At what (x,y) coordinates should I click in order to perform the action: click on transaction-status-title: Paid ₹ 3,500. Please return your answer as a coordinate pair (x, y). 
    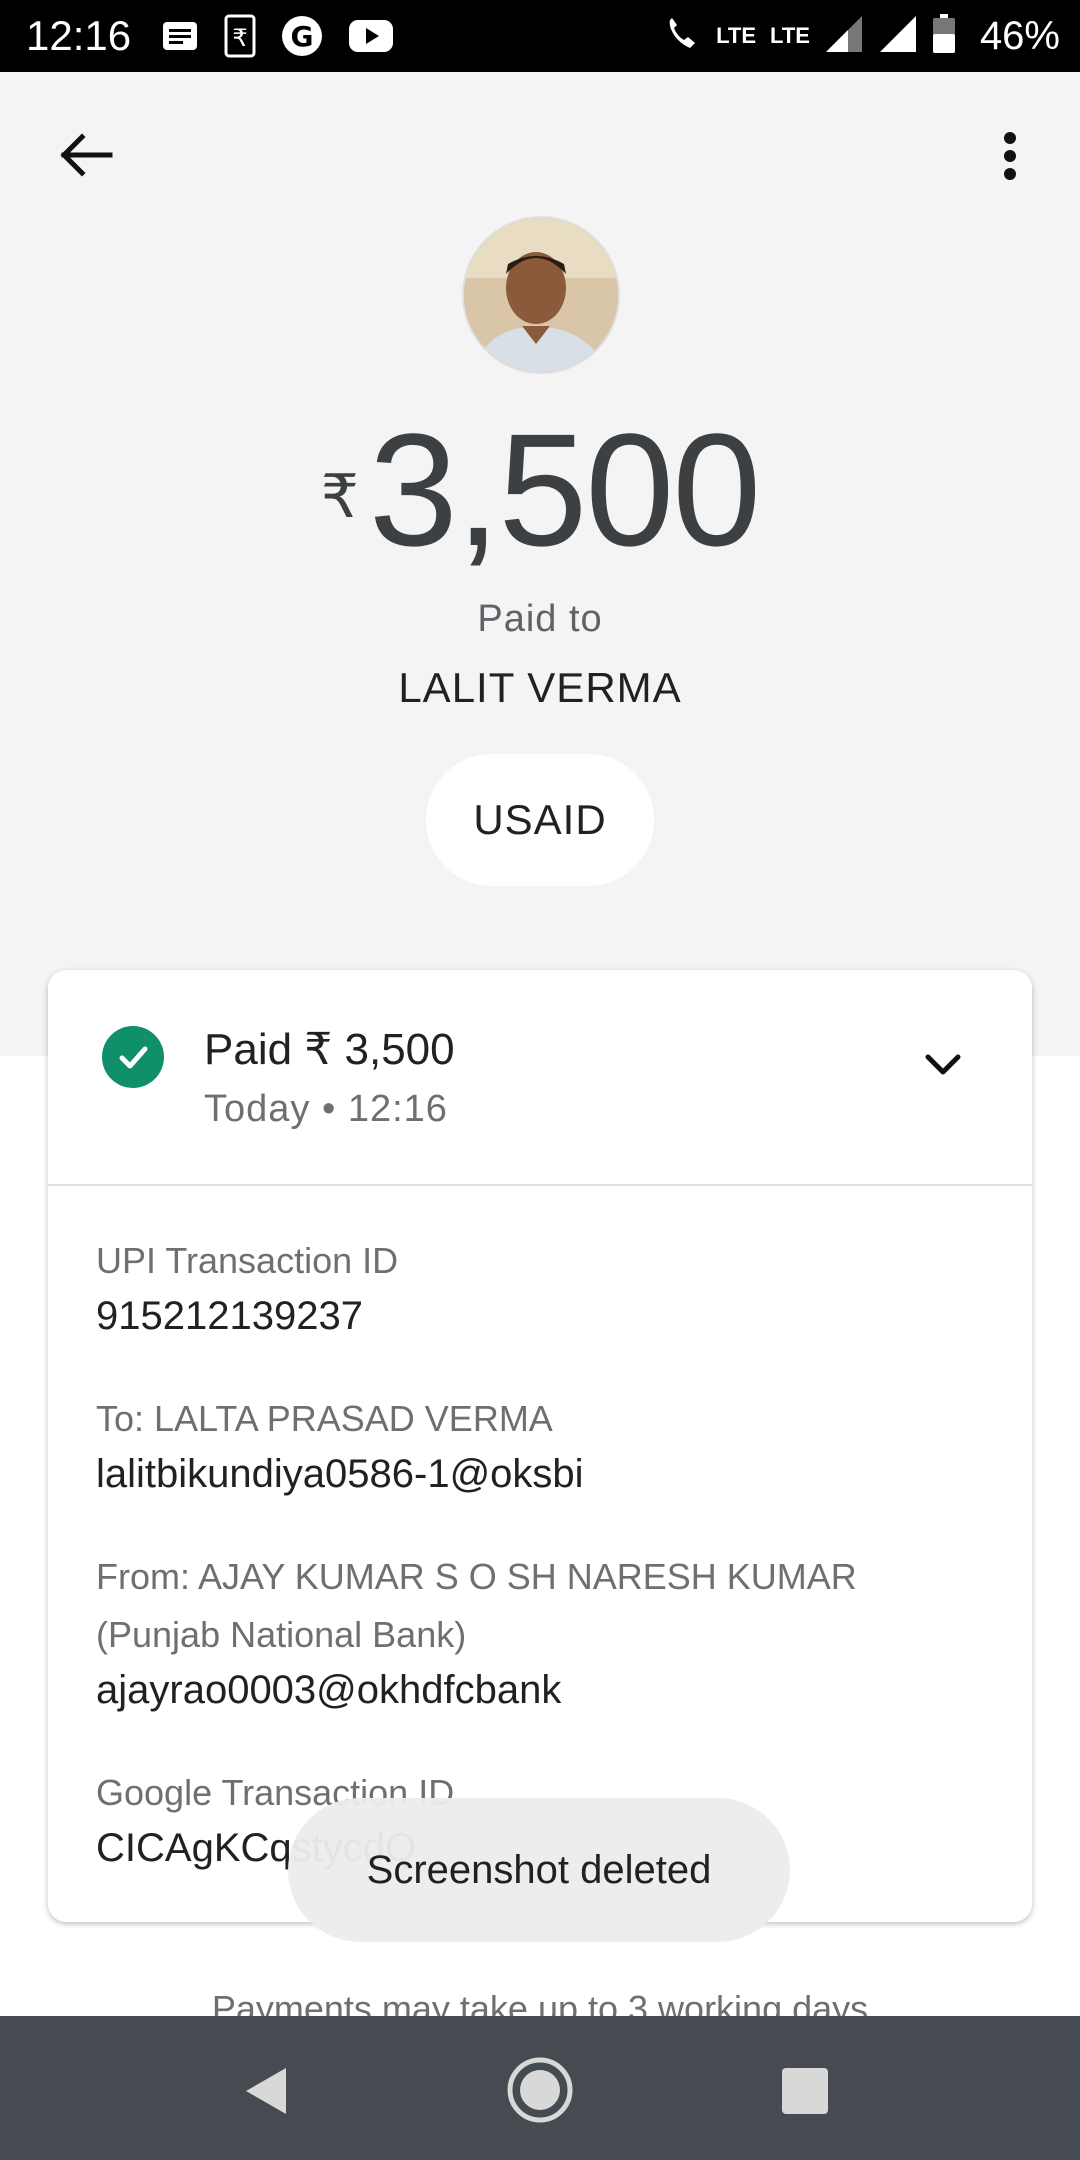
    Looking at the image, I should click on (329, 1049).